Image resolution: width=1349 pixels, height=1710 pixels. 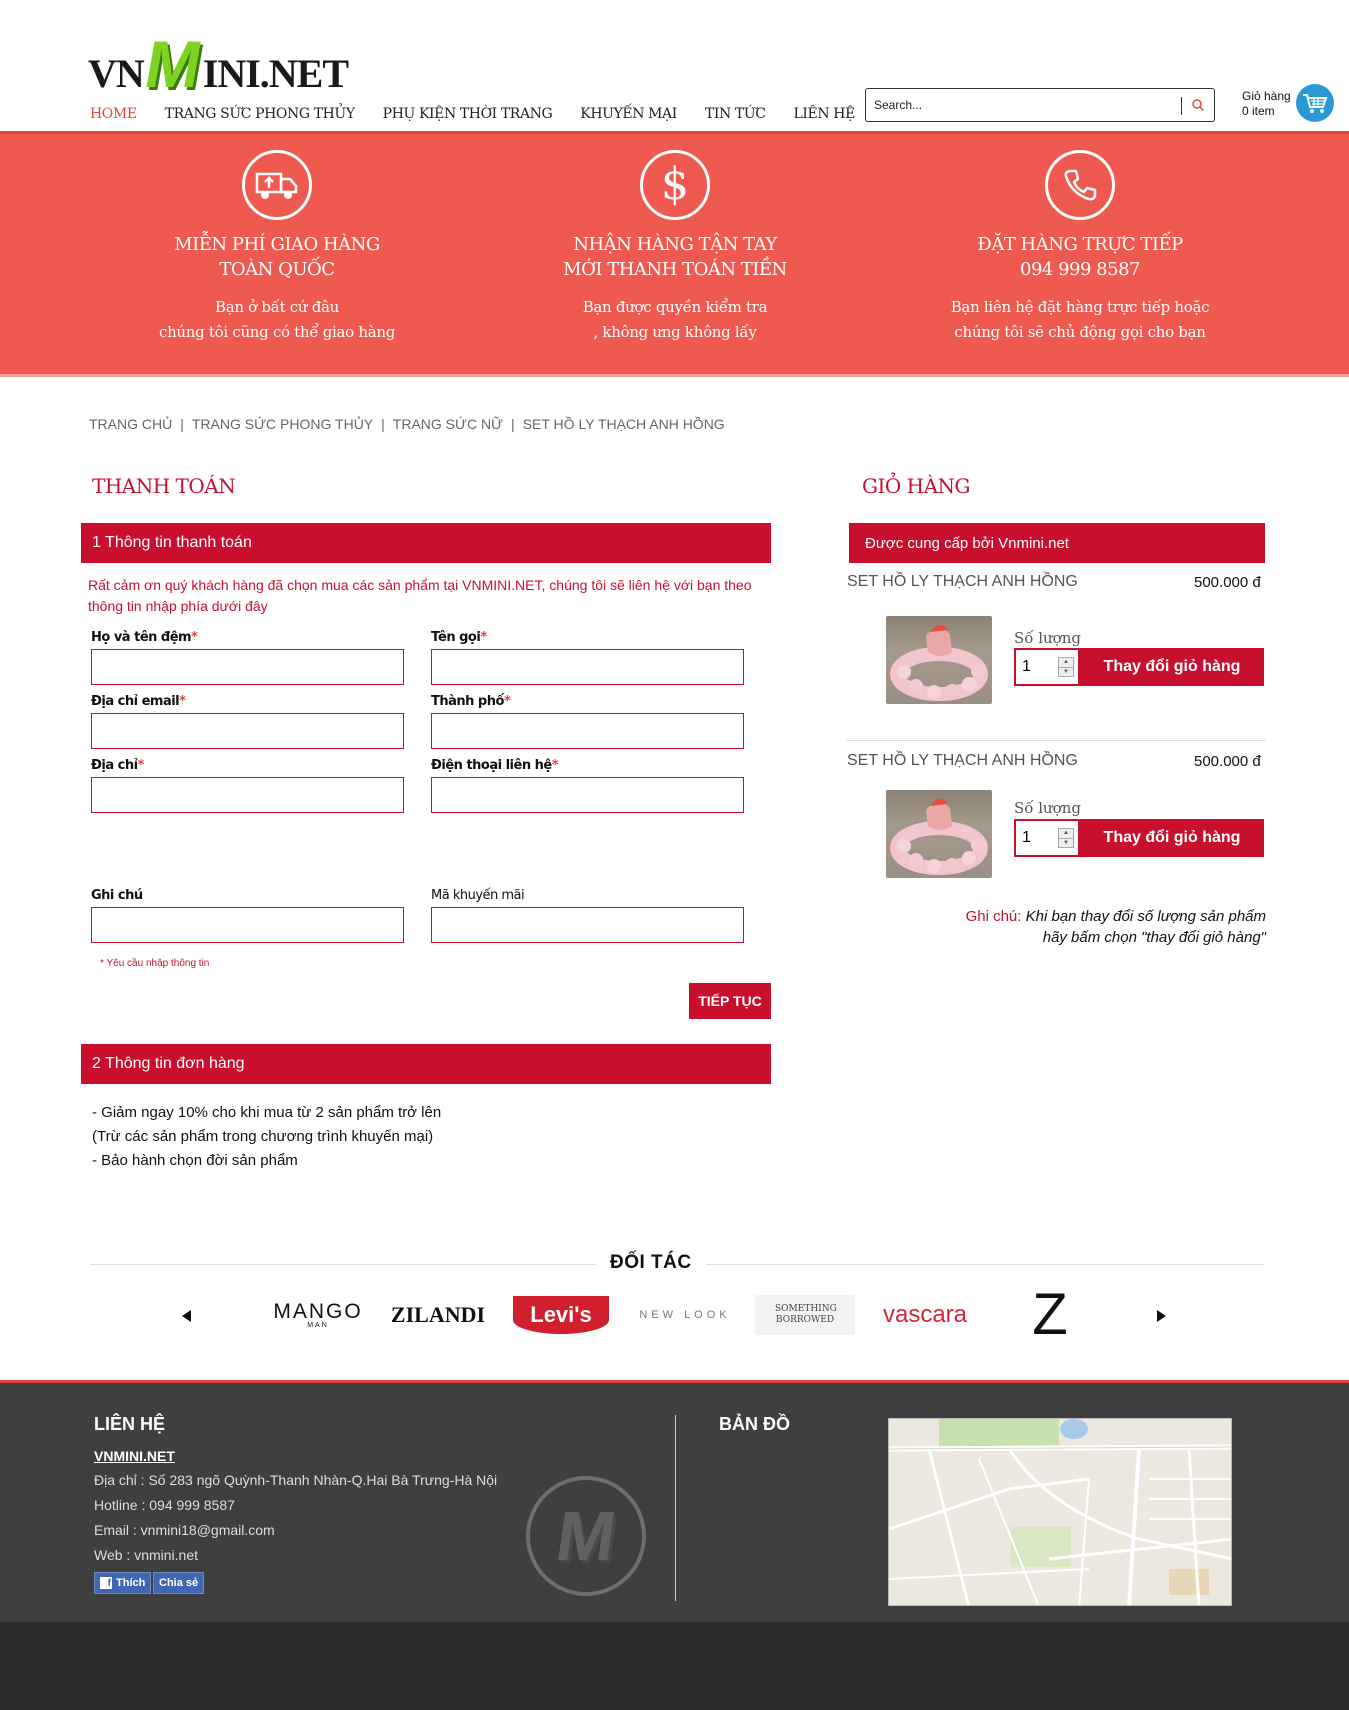 I want to click on brand-logo-new-look: NEW LOOK, so click(x=685, y=1315).